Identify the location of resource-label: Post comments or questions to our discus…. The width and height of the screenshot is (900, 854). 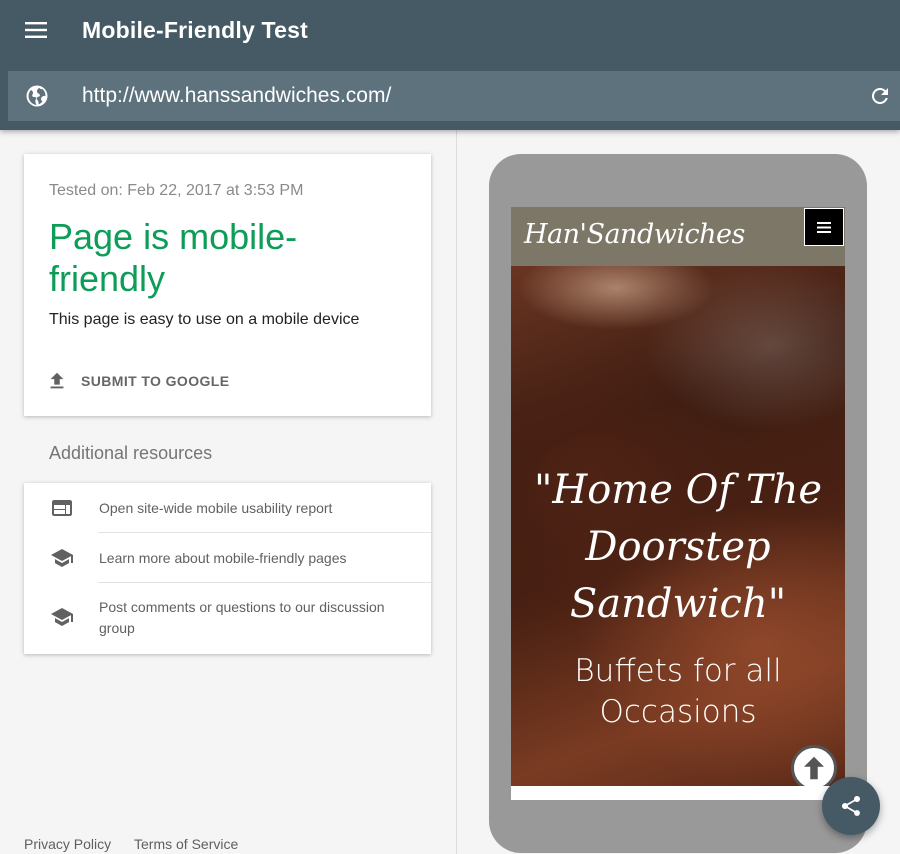
(242, 617).